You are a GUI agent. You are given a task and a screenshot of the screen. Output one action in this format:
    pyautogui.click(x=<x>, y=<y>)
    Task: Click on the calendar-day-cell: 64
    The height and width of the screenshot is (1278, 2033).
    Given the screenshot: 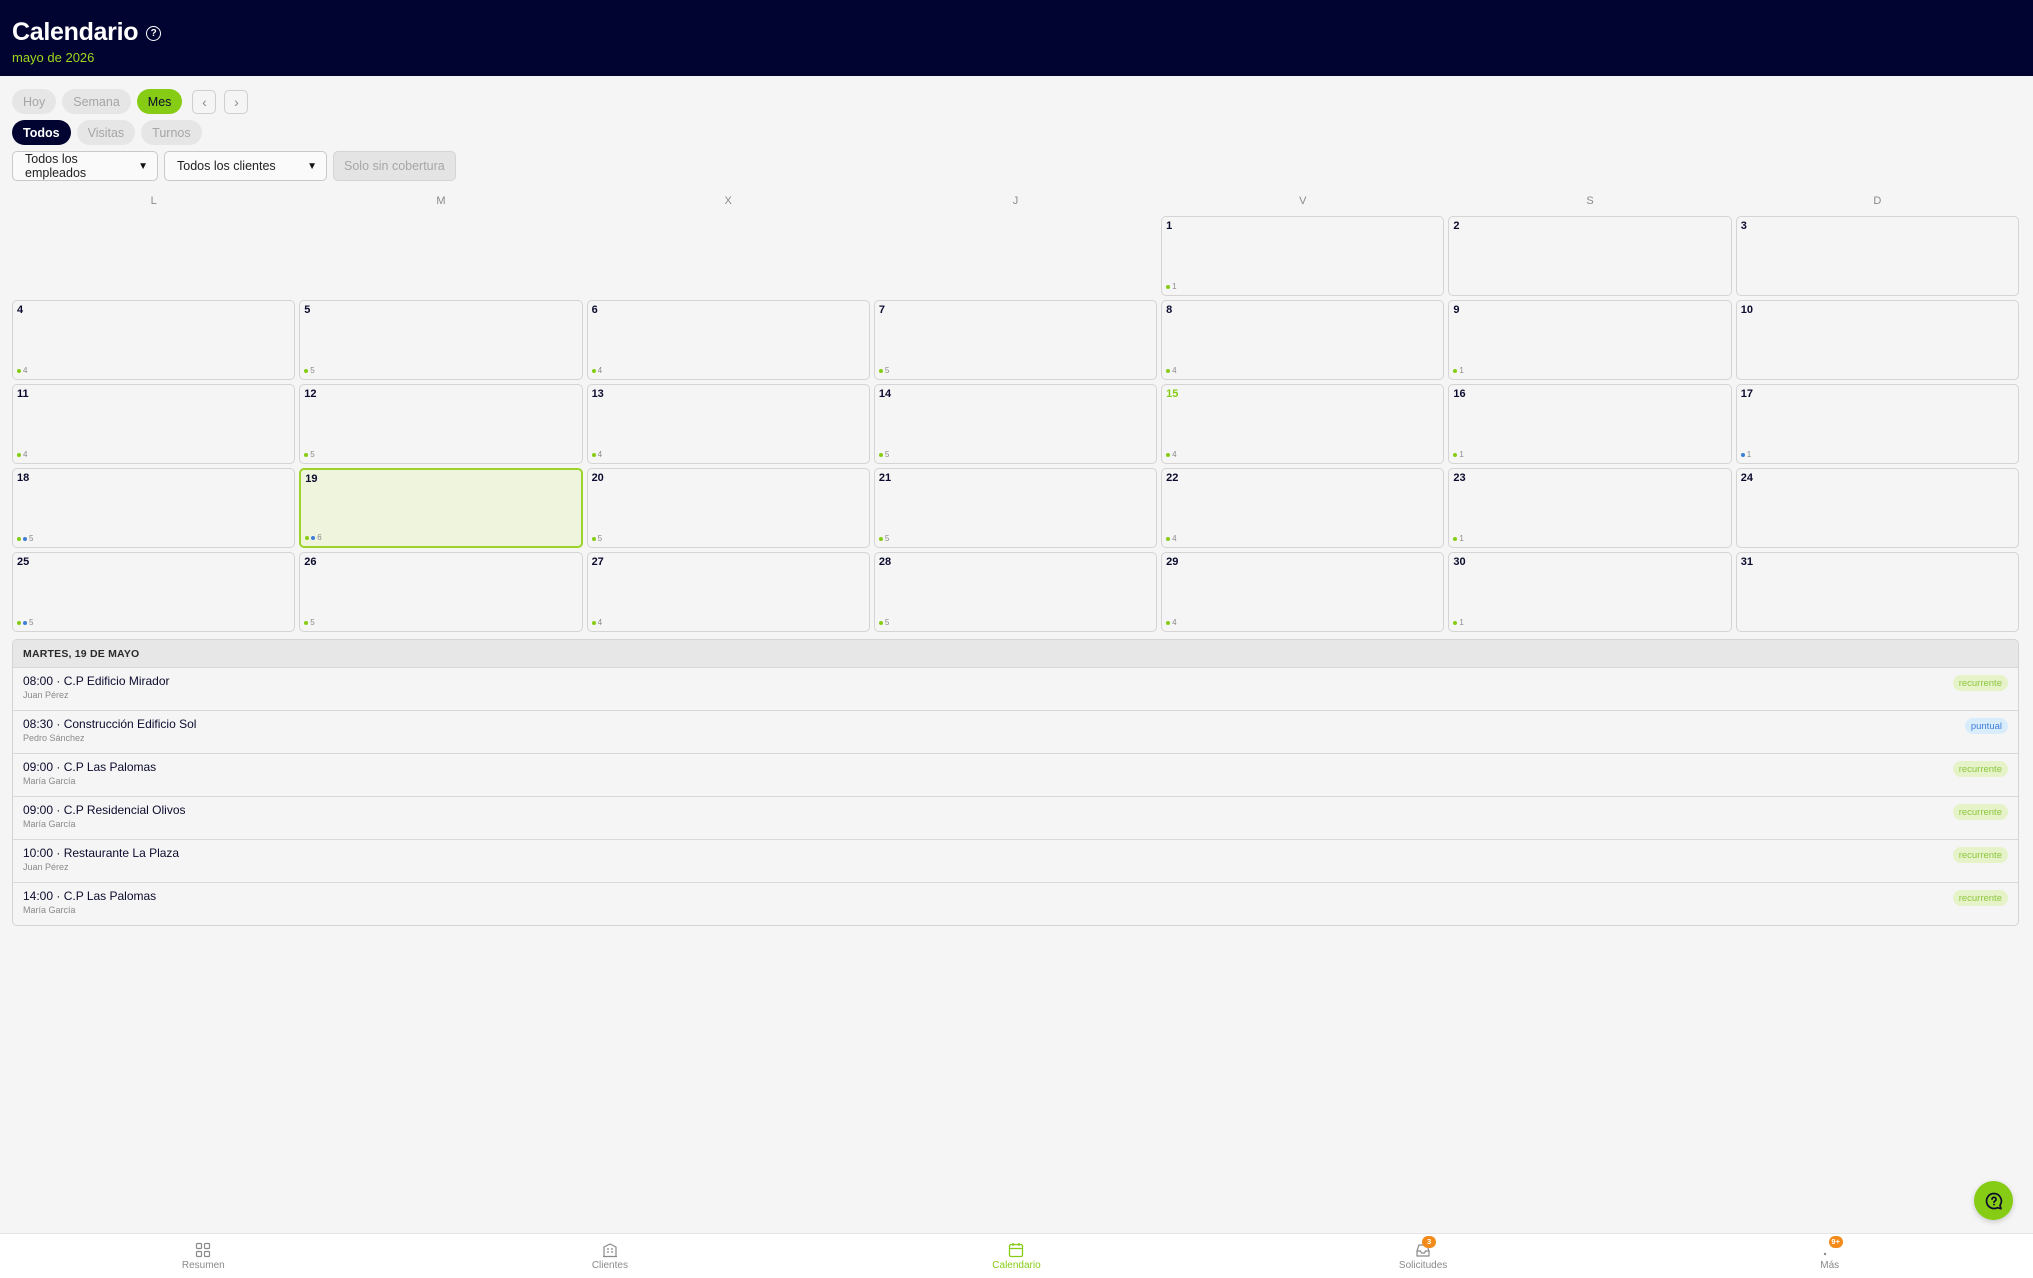 What is the action you would take?
    pyautogui.click(x=728, y=340)
    